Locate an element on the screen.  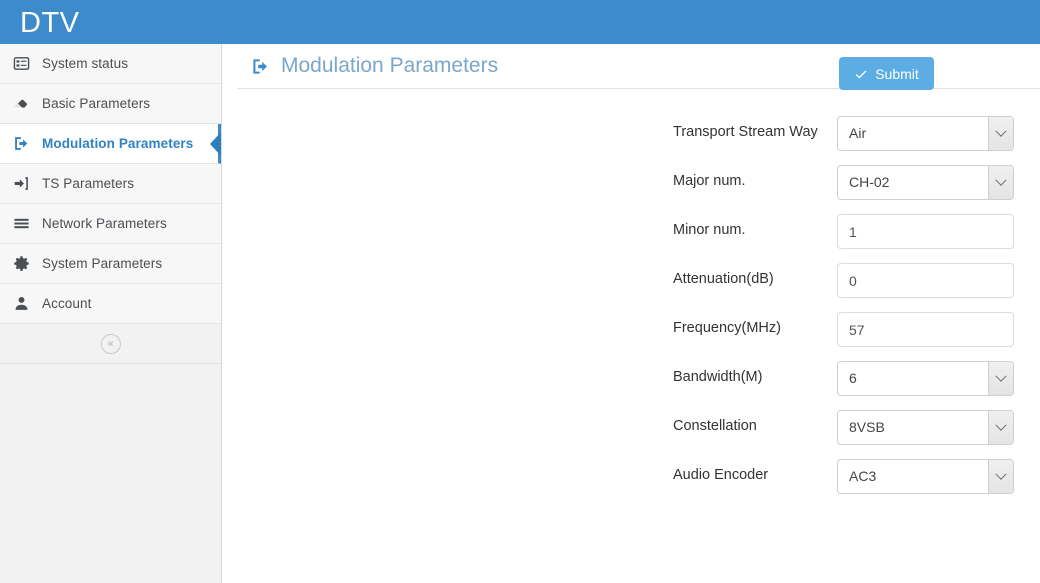
sidebar-item-label: System Parameters is located at coordinates (102, 263).